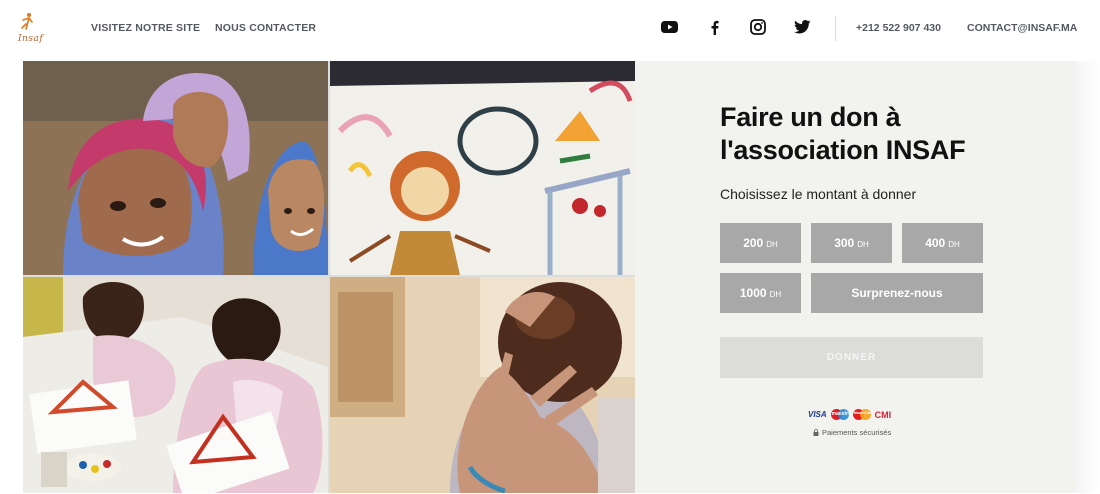 This screenshot has width=1100, height=494. What do you see at coordinates (935, 243) in the screenshot?
I see `amount-value: 400` at bounding box center [935, 243].